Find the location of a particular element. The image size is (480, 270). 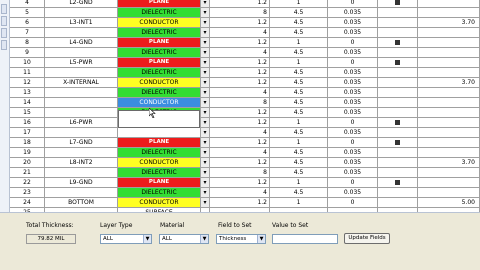

layer-name-cell: BOTTOM is located at coordinates (81, 203).